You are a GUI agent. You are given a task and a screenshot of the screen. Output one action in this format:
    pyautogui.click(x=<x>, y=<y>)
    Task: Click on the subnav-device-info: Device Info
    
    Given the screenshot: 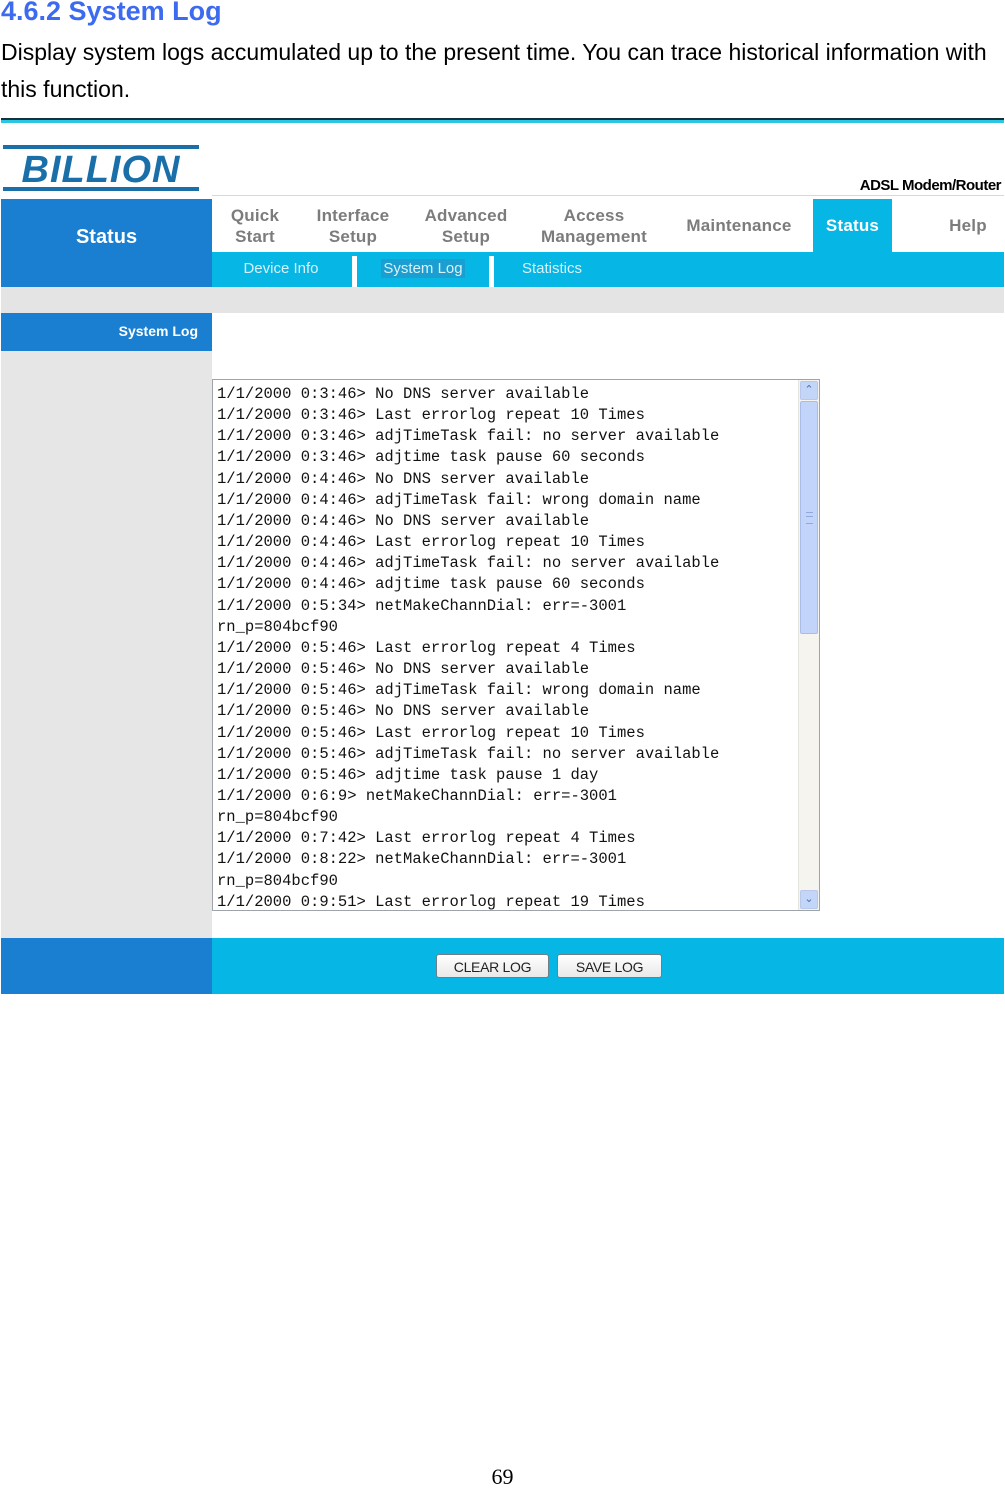 What is the action you would take?
    pyautogui.click(x=281, y=269)
    